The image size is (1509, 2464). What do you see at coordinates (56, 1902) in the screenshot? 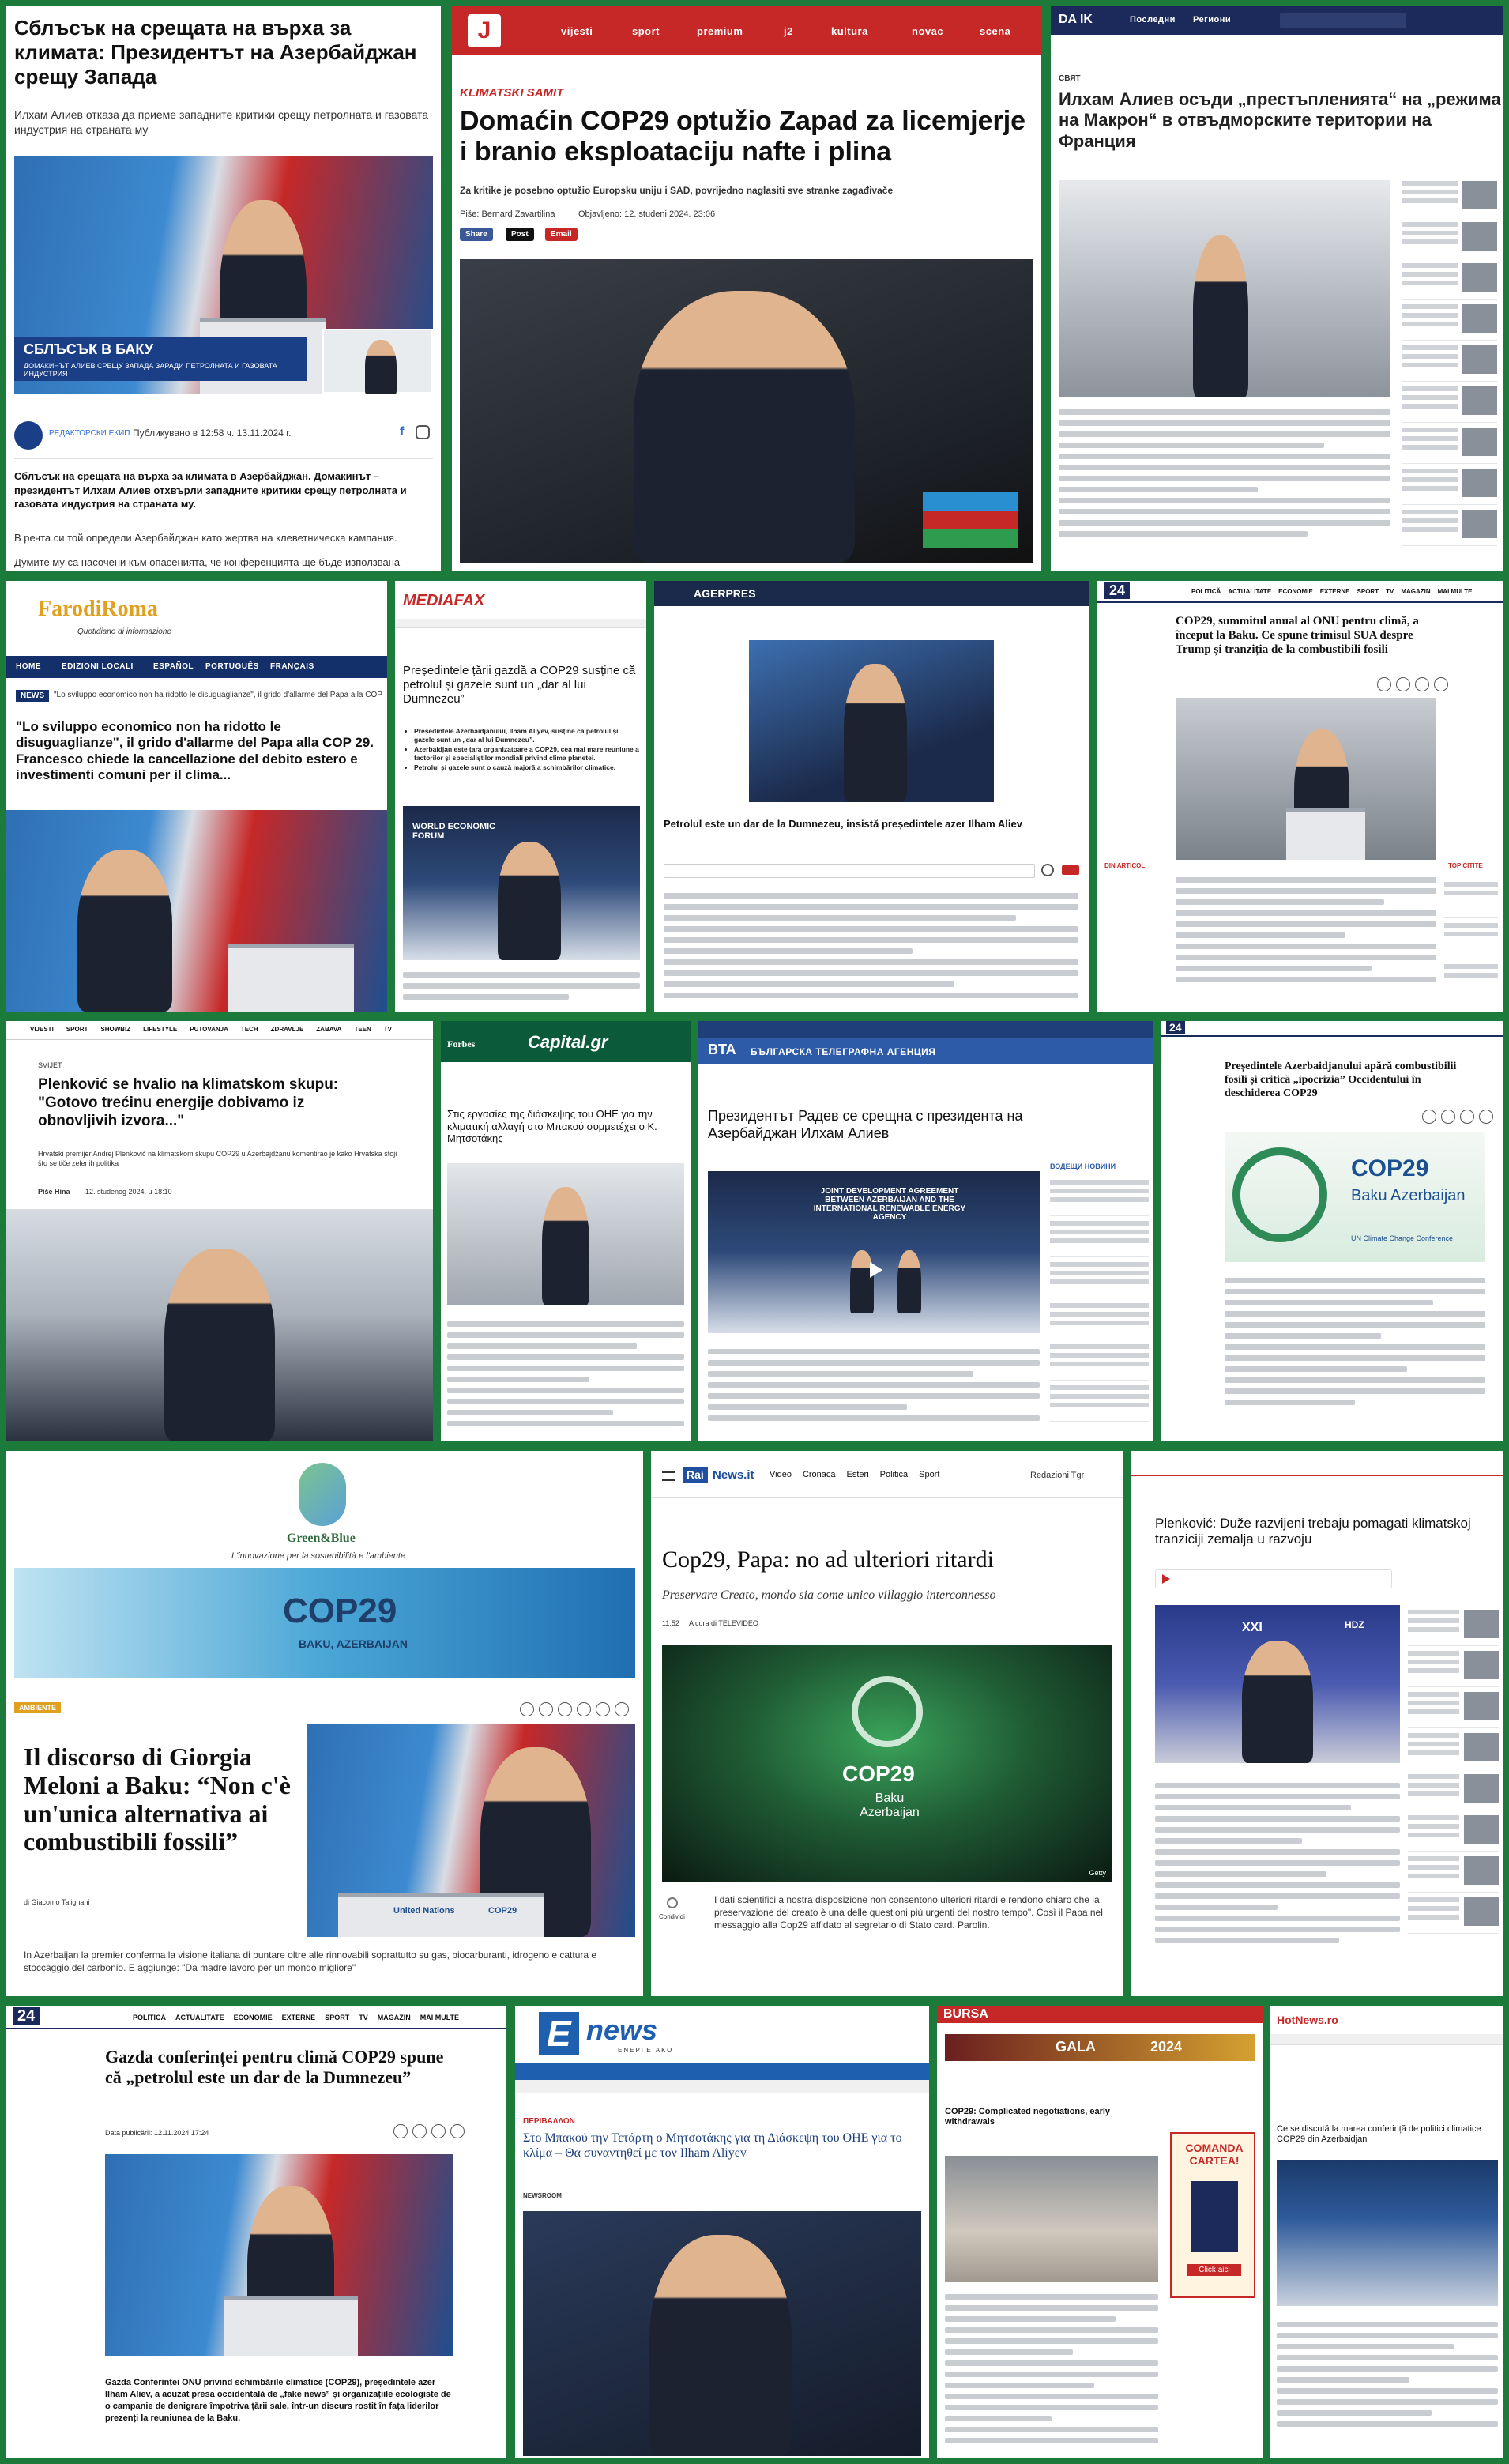
I see `article-byline: di Giacomo Talignani` at bounding box center [56, 1902].